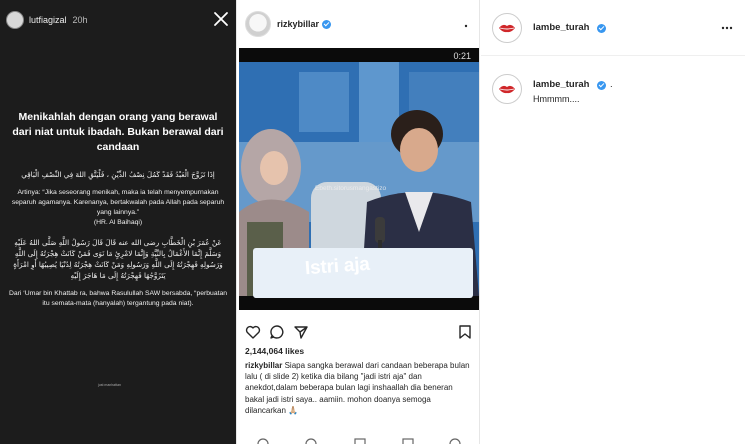 The width and height of the screenshot is (745, 444). I want to click on profile-icon, so click(455, 441).